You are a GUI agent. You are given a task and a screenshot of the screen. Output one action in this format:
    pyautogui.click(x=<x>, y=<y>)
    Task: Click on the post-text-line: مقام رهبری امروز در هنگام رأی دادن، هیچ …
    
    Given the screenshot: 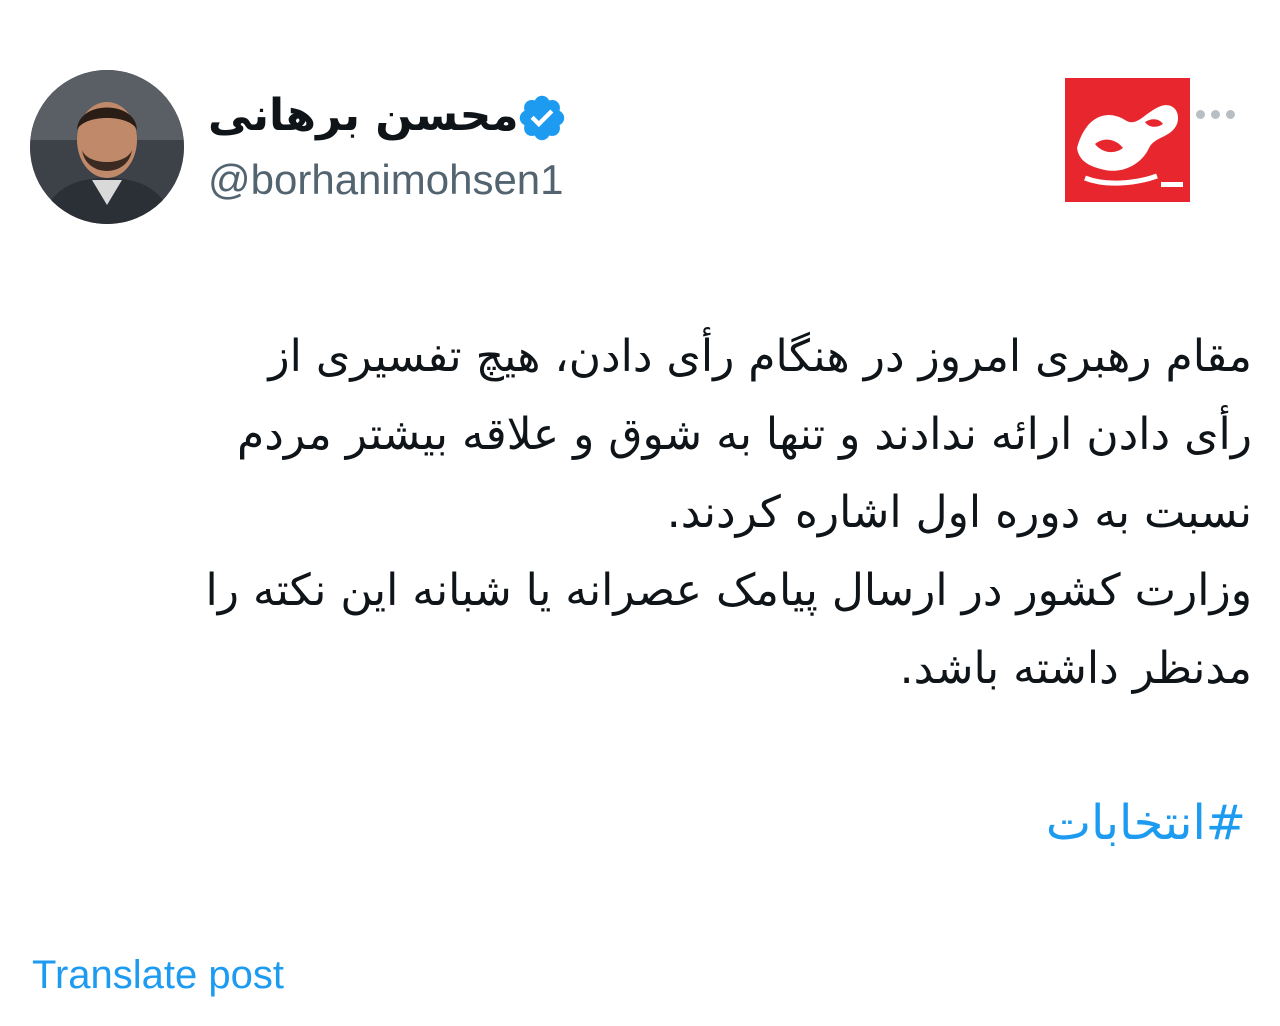 What is the action you would take?
    pyautogui.click(x=760, y=356)
    